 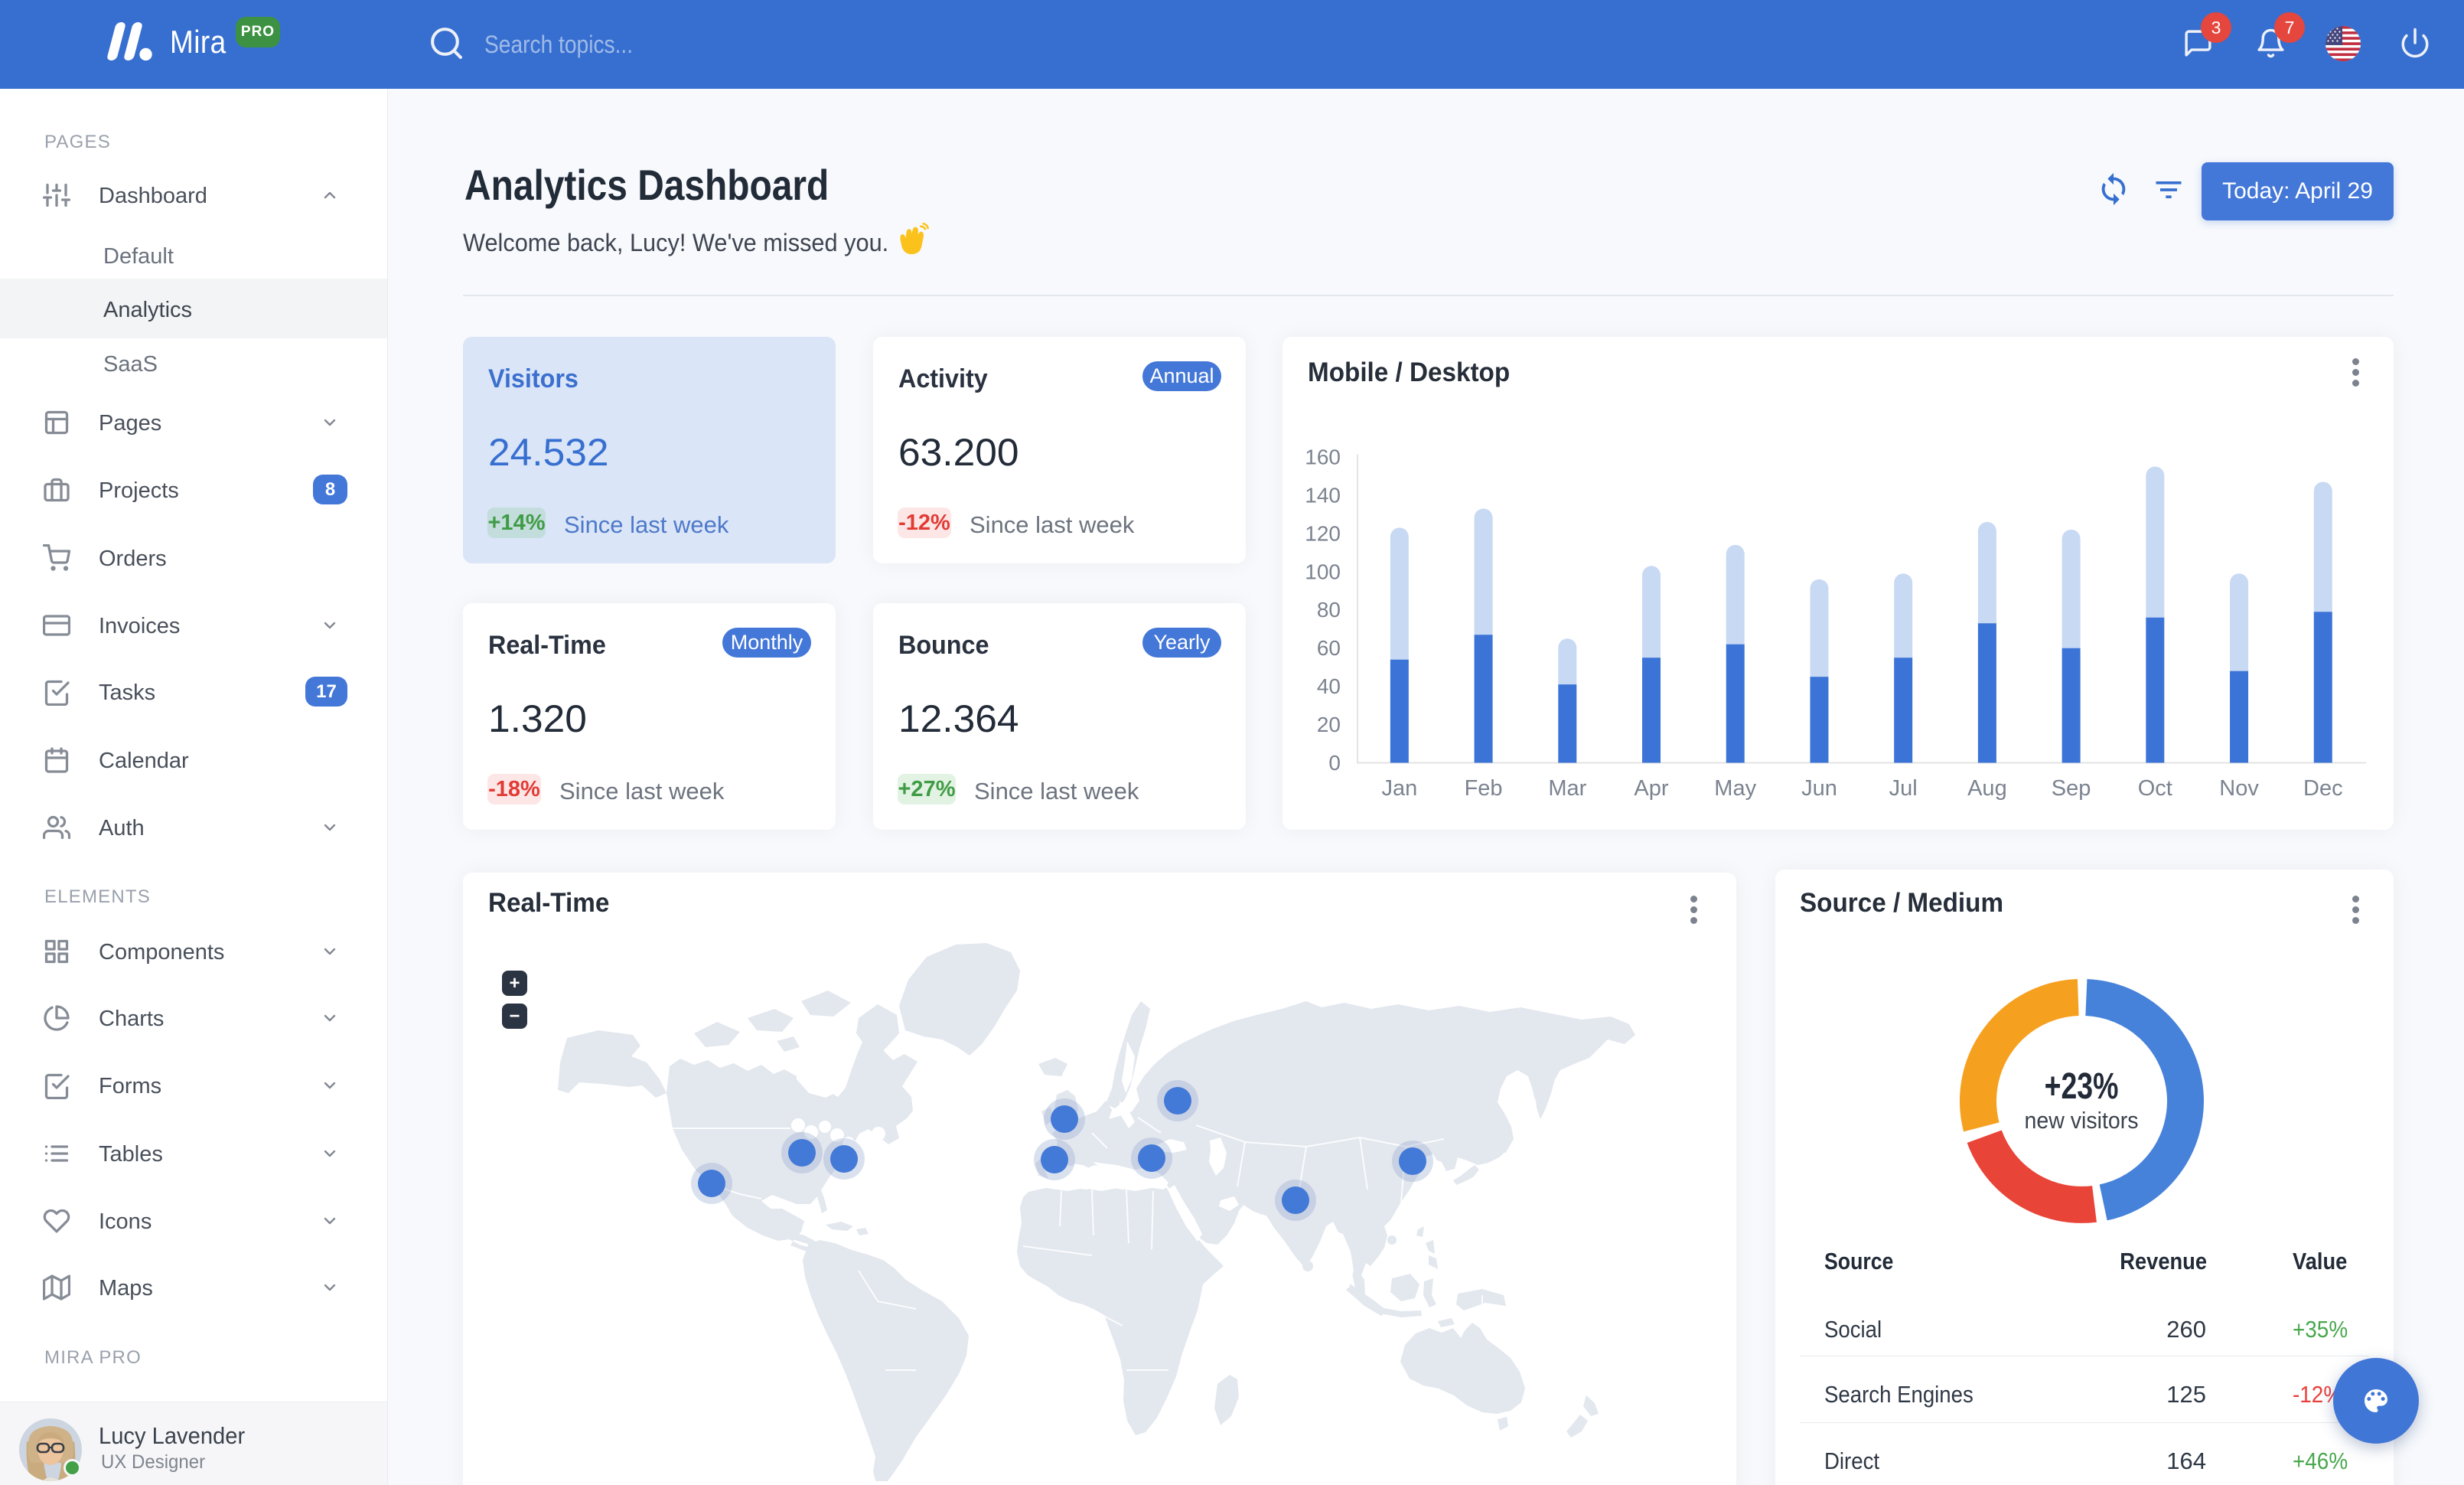 What do you see at coordinates (1329, 686) in the screenshot?
I see `svg-text: 40` at bounding box center [1329, 686].